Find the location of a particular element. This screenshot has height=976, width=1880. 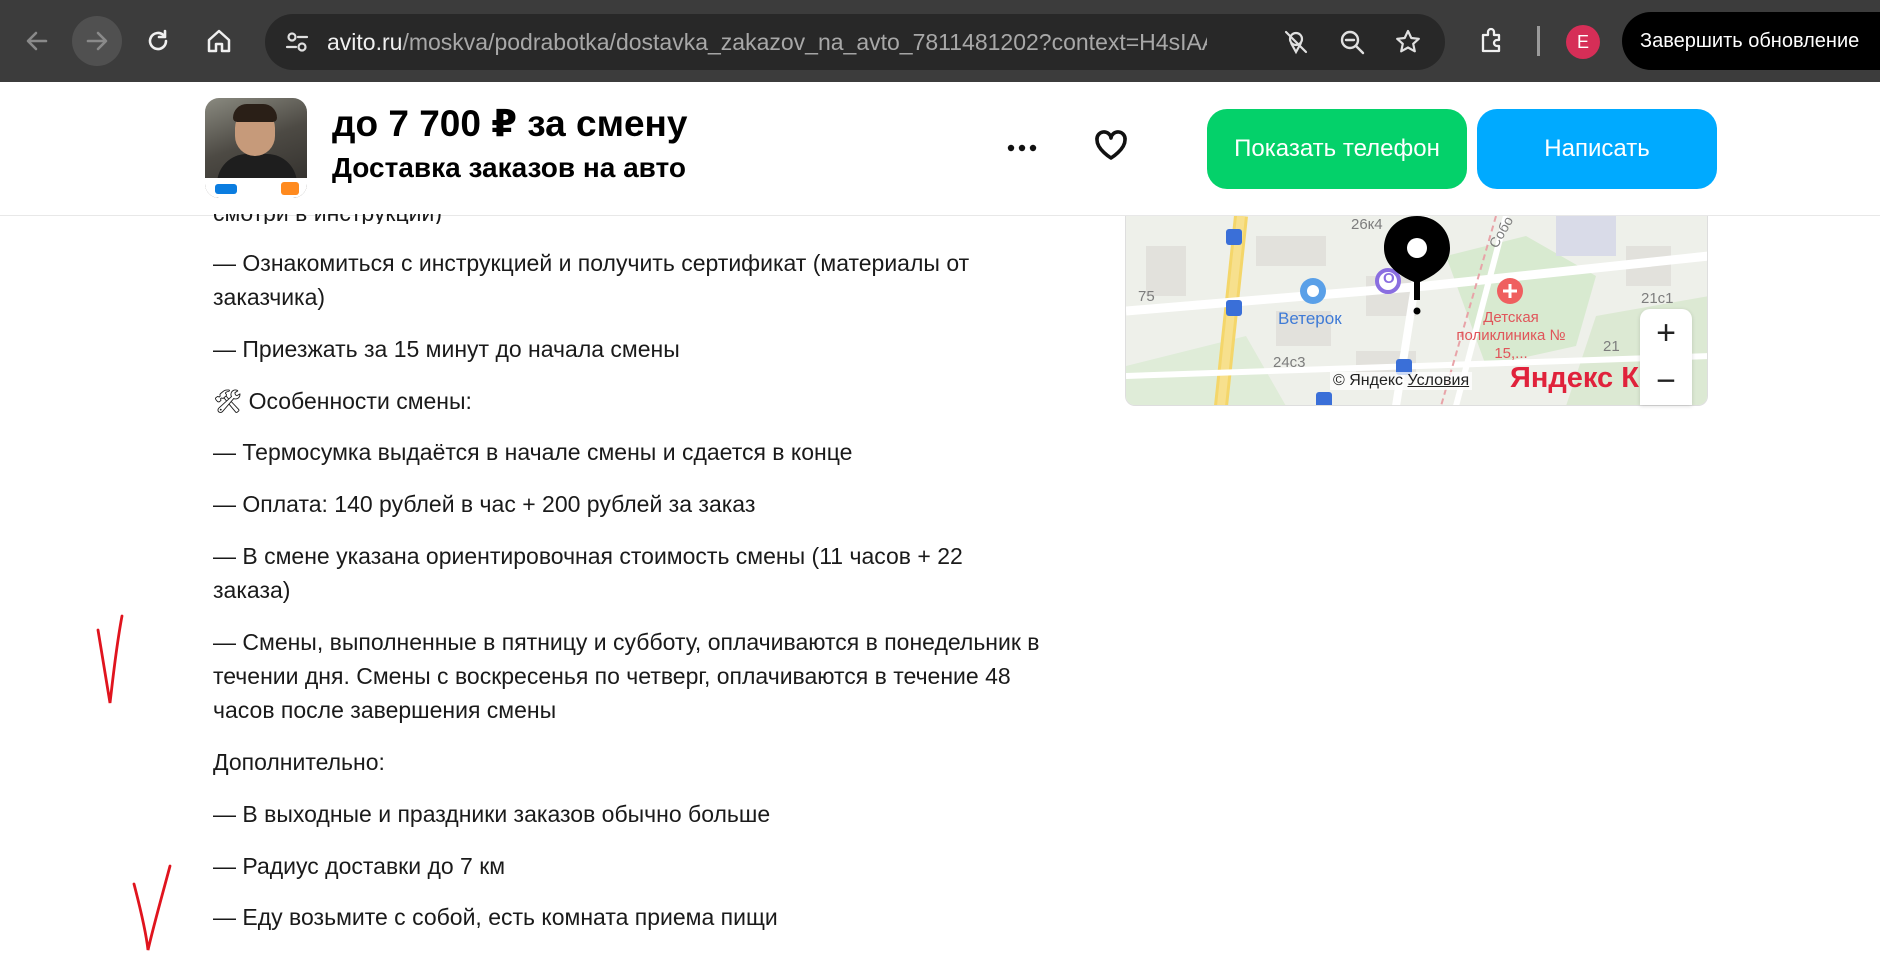

description-line: Дополнительно: is located at coordinates (299, 762).